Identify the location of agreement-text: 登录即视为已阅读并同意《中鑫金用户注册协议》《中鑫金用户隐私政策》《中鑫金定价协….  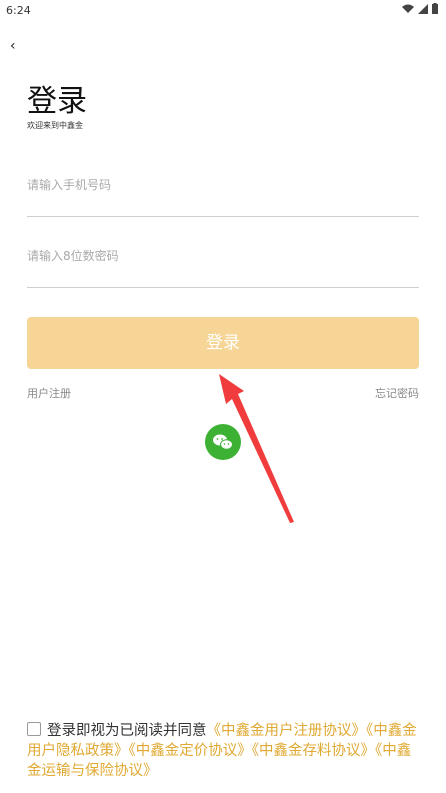
(225, 751).